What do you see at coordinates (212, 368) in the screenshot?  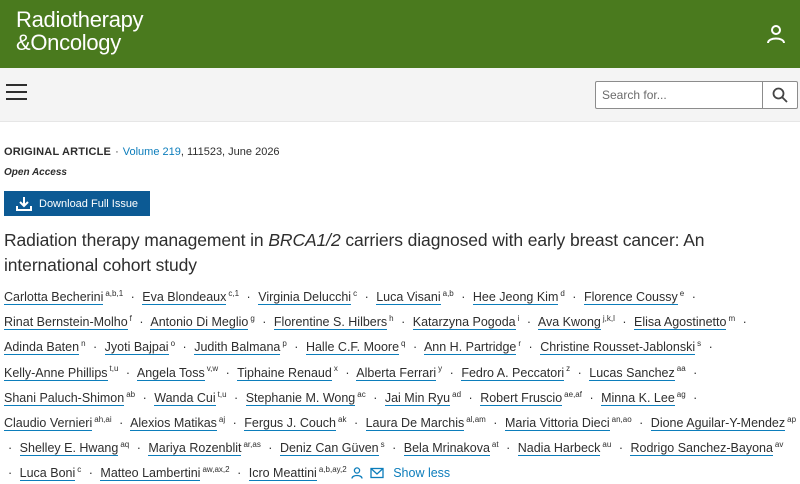 I see `author-affiliation: v,w` at bounding box center [212, 368].